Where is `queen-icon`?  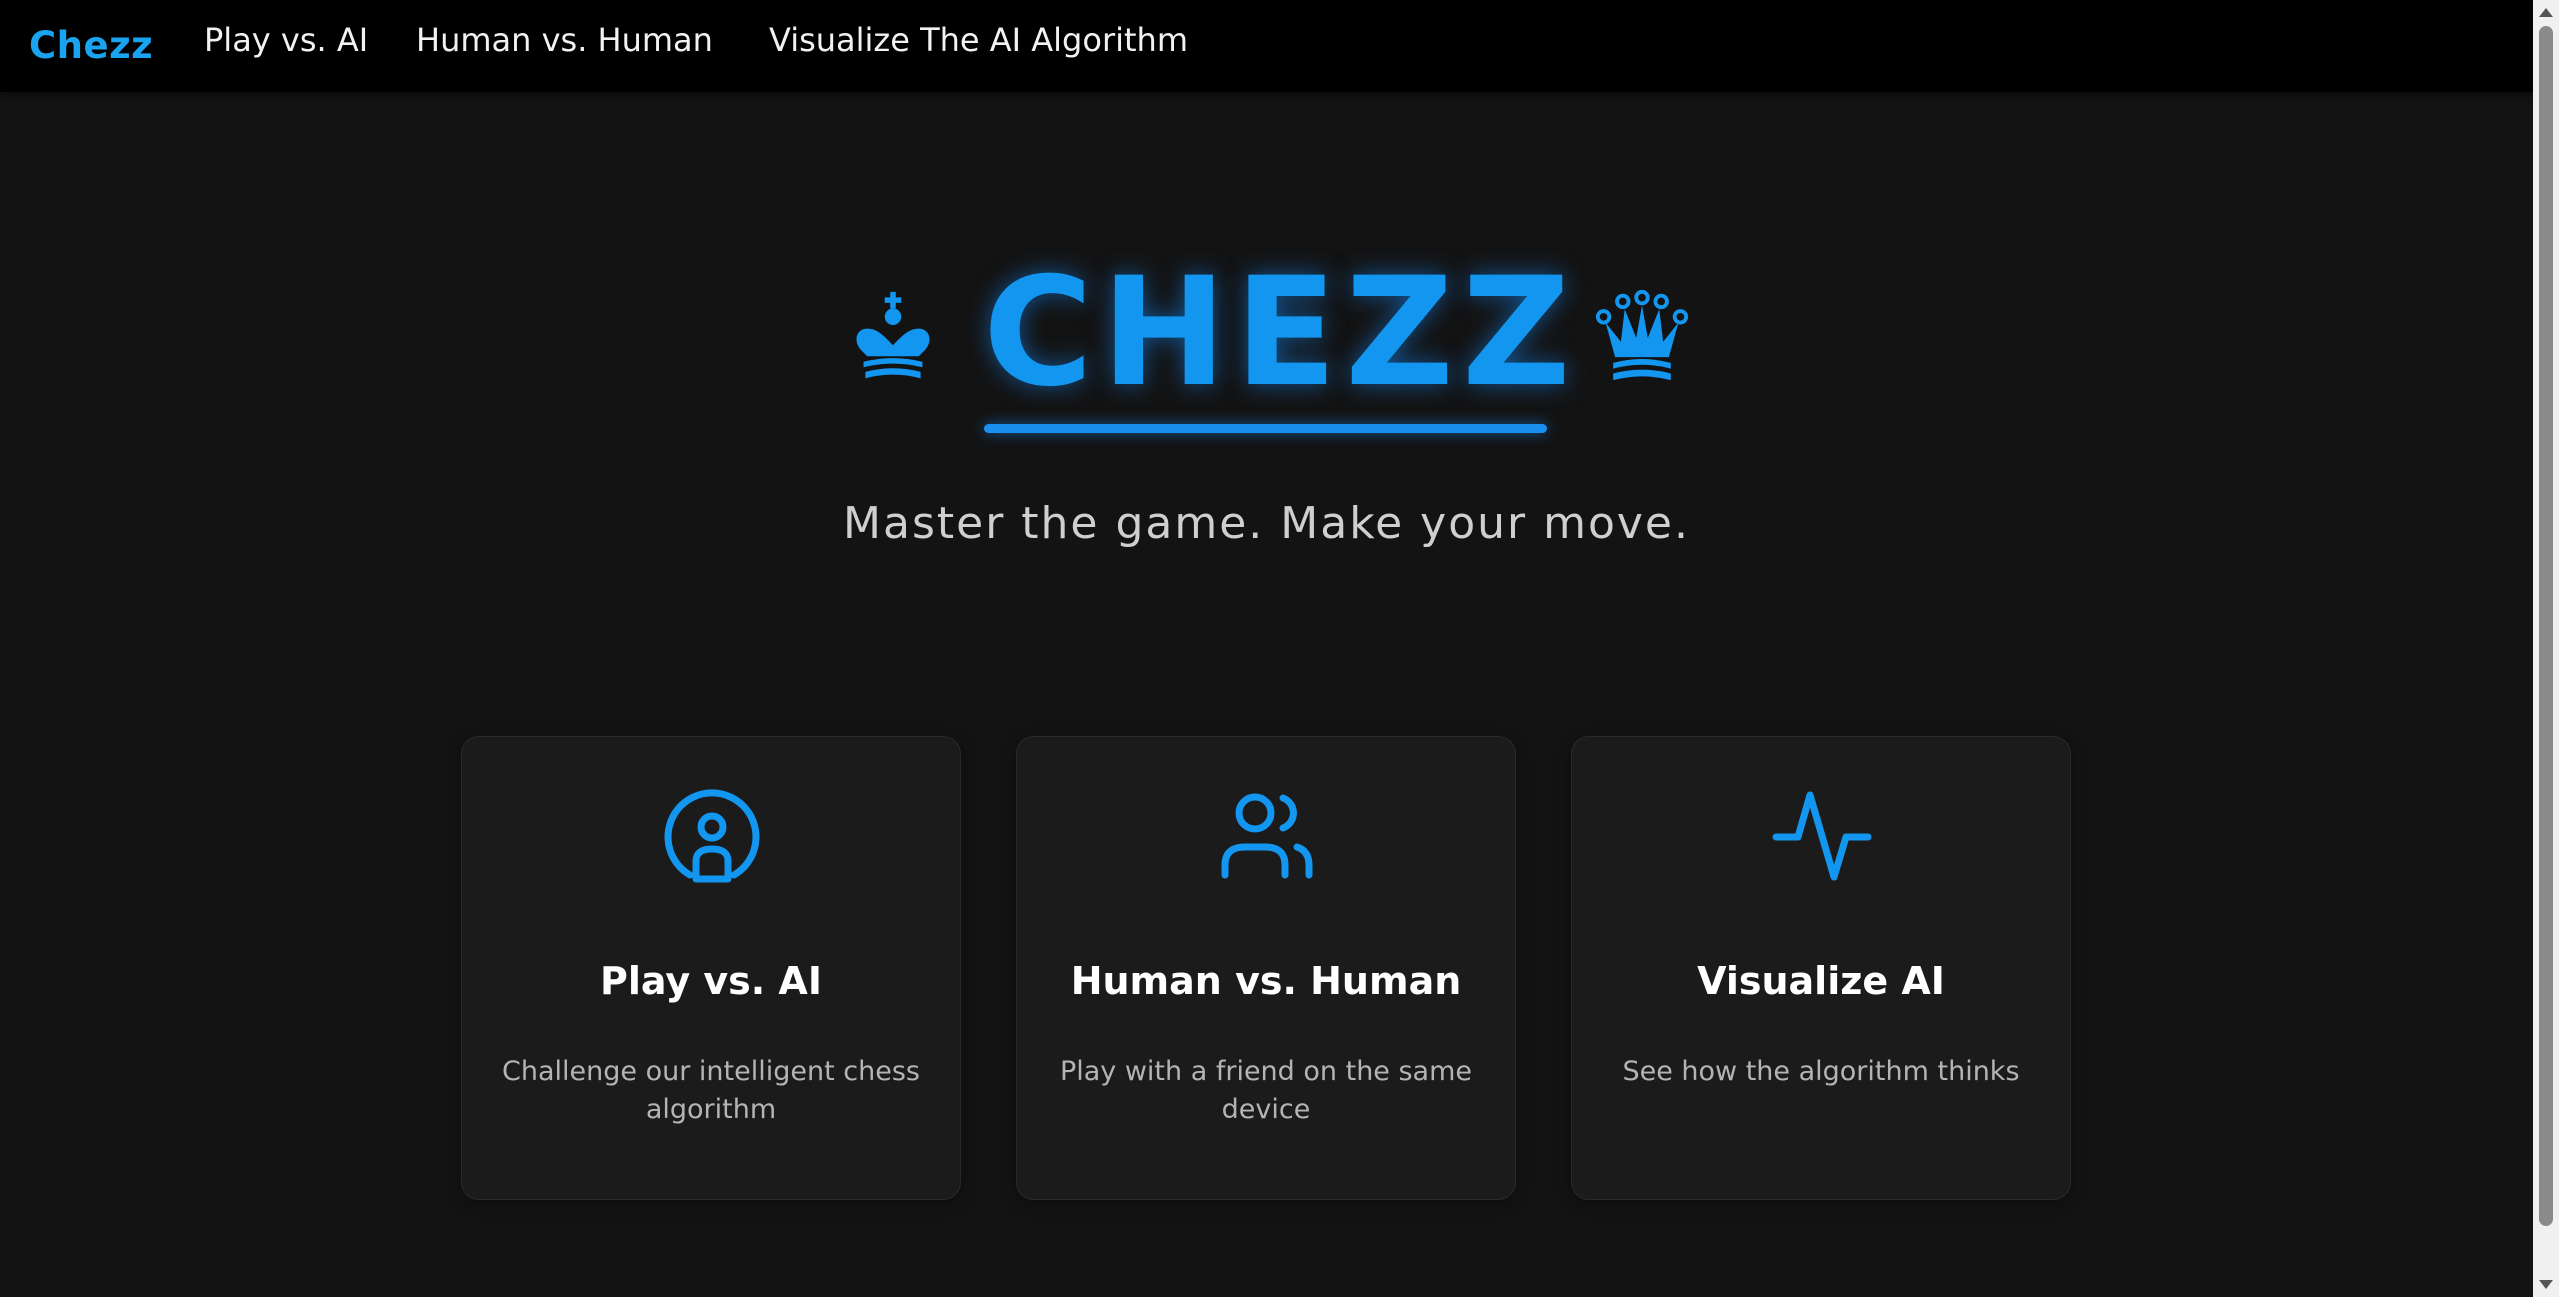
queen-icon is located at coordinates (1642, 335).